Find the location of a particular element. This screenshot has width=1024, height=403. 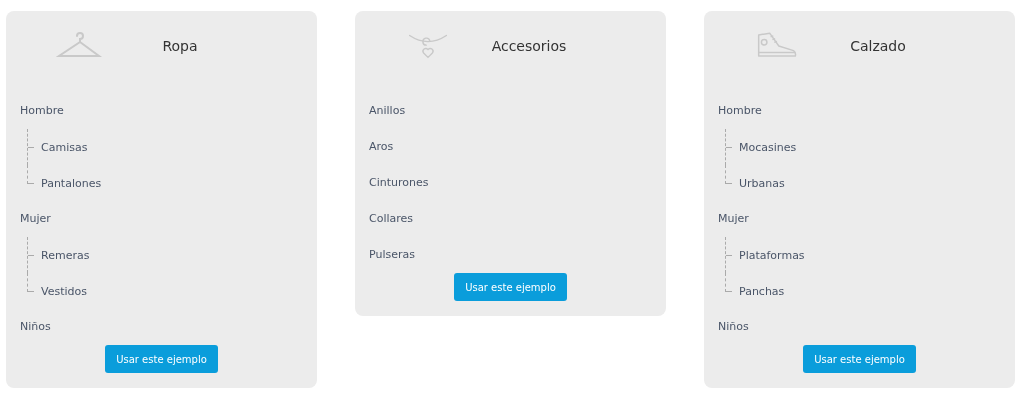

subcategory-item: Camisas is located at coordinates (64, 147).